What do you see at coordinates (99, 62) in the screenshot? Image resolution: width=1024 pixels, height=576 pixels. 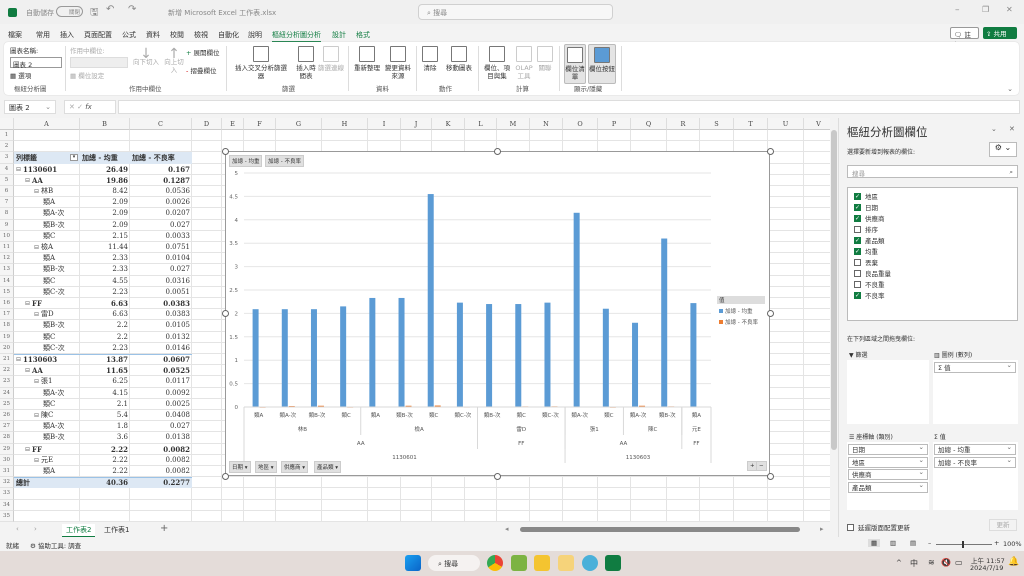 I see `active-field-input` at bounding box center [99, 62].